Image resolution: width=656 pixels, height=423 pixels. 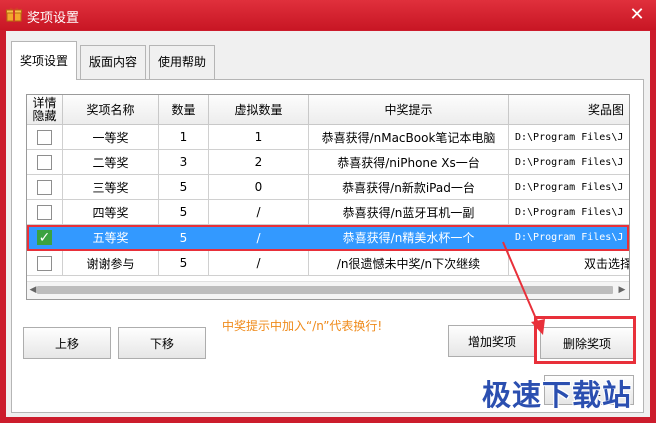 What do you see at coordinates (328, 15) in the screenshot?
I see `title-bar: 奖项设置 ✕` at bounding box center [328, 15].